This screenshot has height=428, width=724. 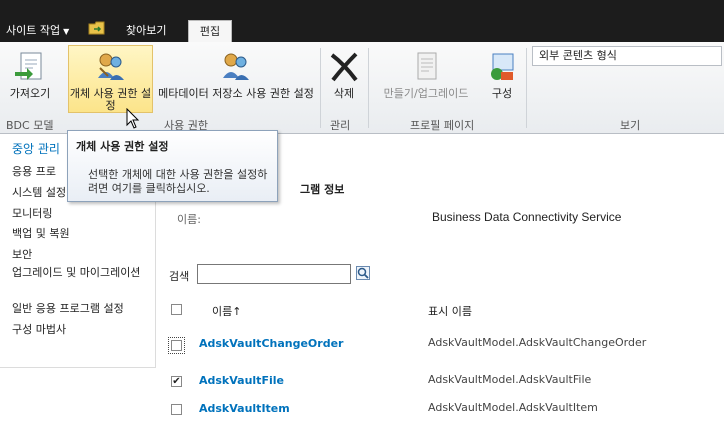 I want to click on tooltip-title: 개체 사용 권한 설정, so click(x=122, y=146).